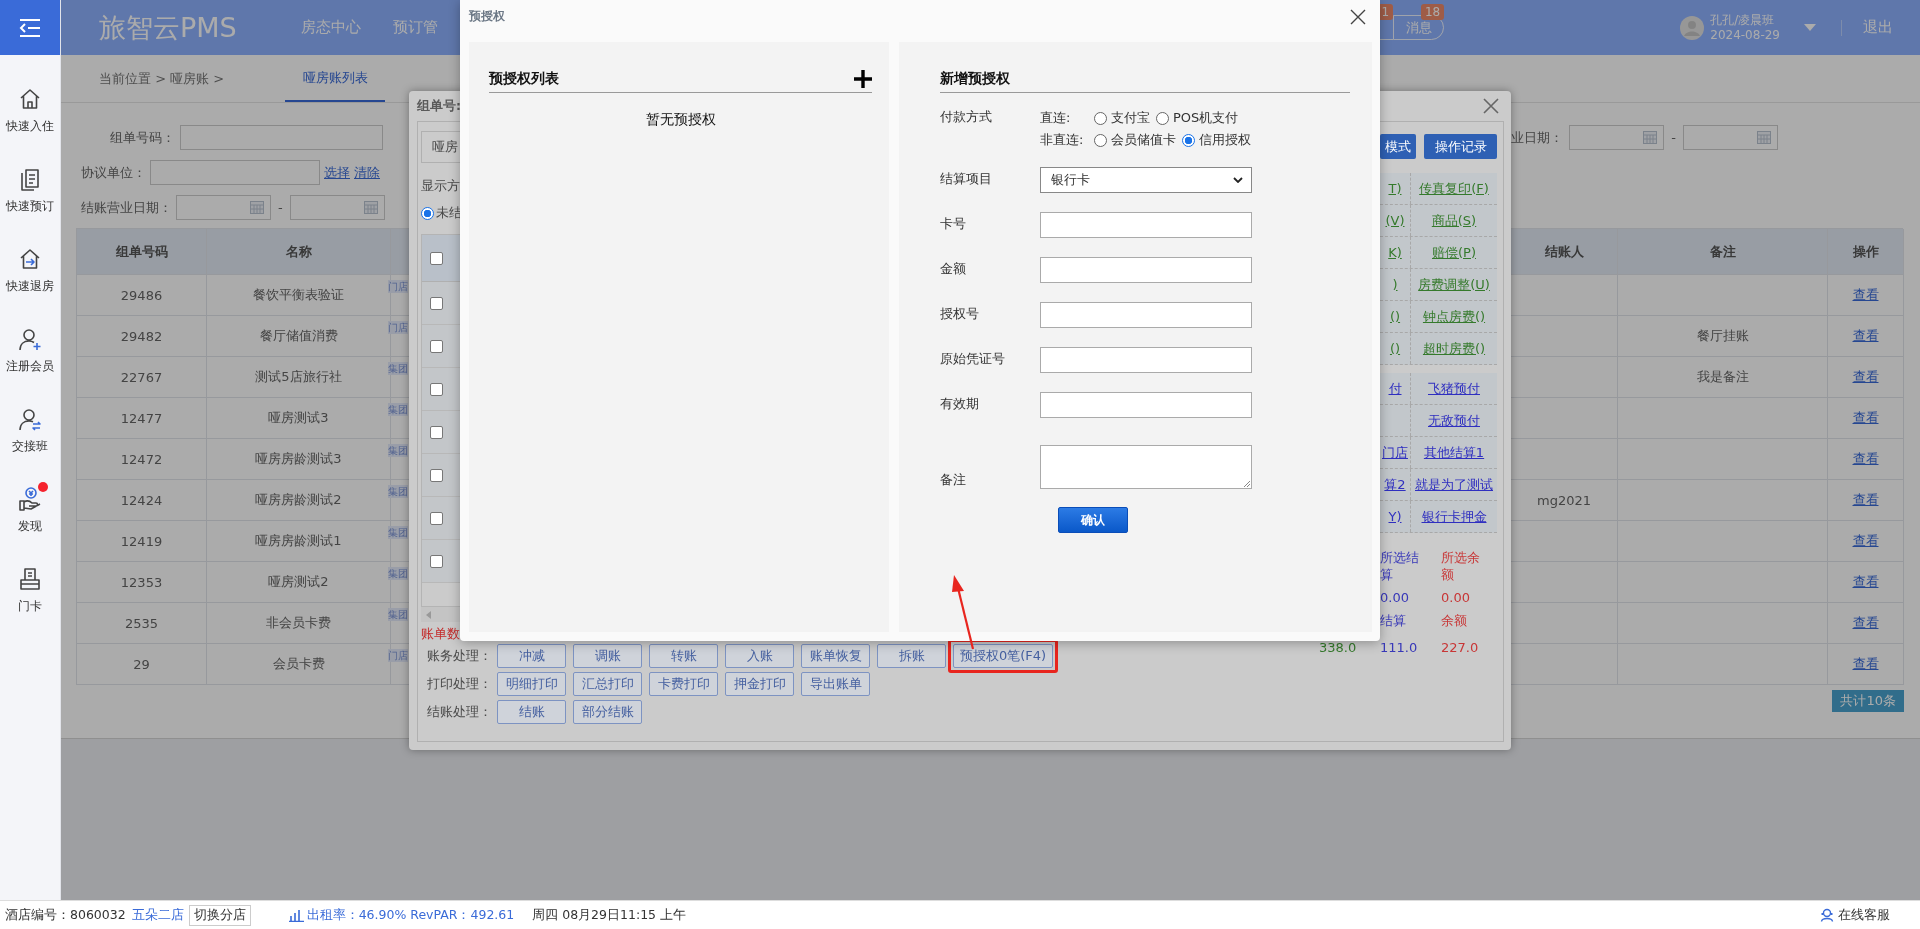  What do you see at coordinates (1454, 420) in the screenshot?
I see `charge-link: 无敌预付` at bounding box center [1454, 420].